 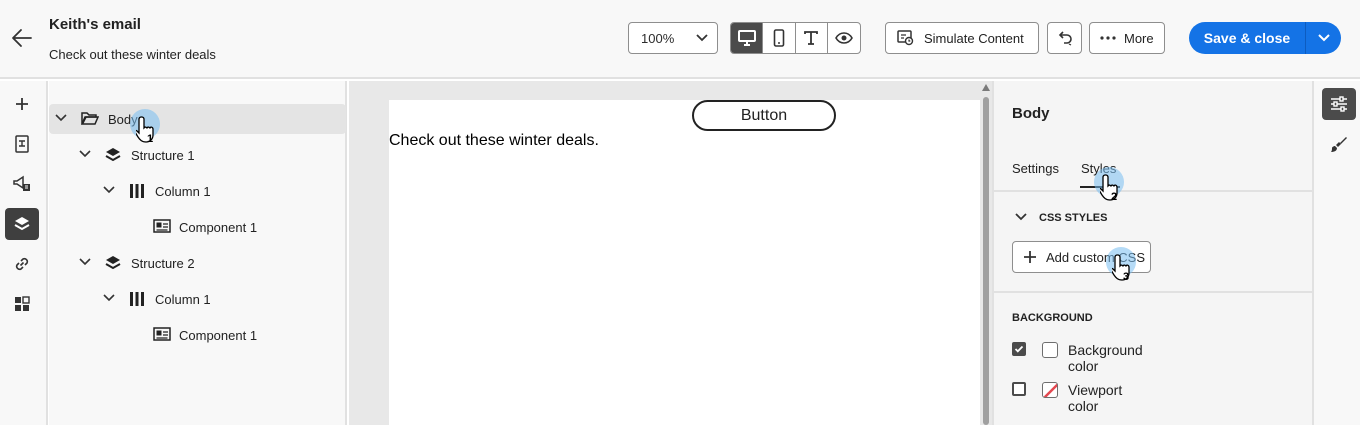 What do you see at coordinates (1108, 38) in the screenshot?
I see `more-dots-icon` at bounding box center [1108, 38].